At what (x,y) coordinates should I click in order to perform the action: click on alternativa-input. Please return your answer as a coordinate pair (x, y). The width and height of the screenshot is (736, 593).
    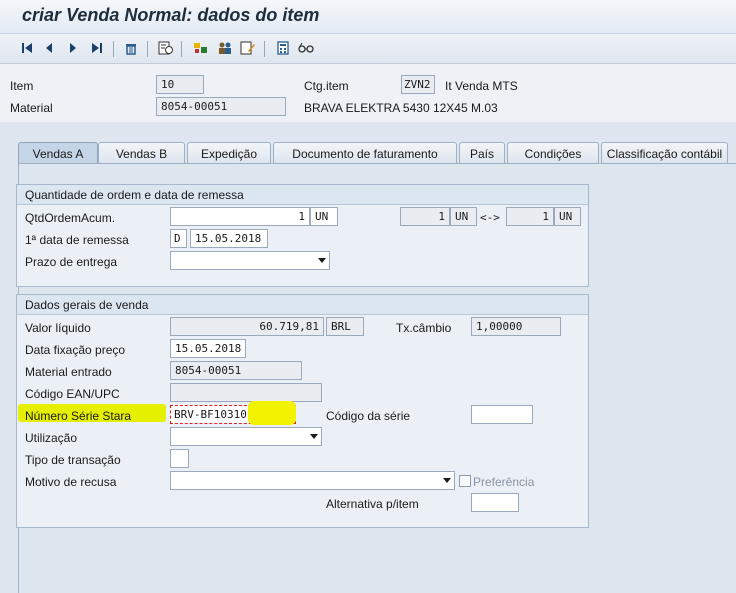
    Looking at the image, I should click on (495, 502).